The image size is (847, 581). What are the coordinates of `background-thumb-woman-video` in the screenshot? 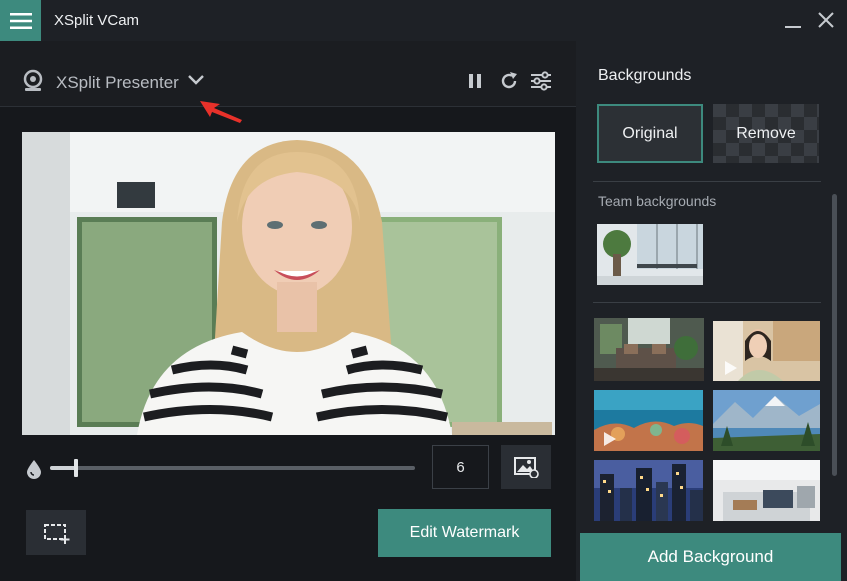 It's located at (766, 351).